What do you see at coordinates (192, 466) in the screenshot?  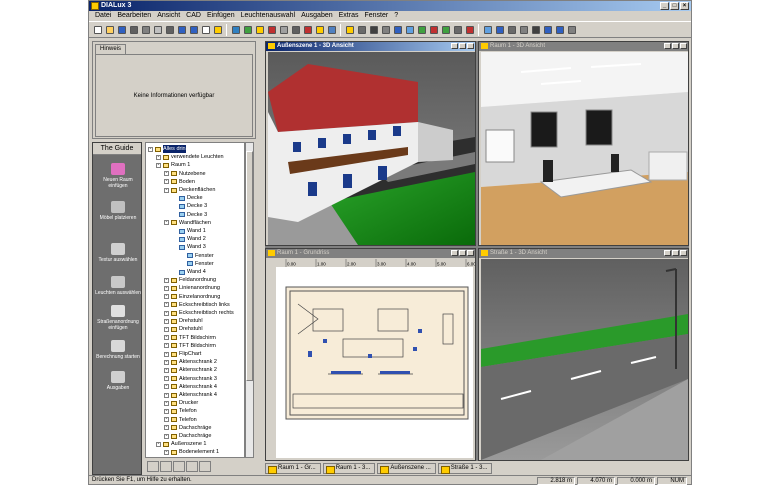 I see `luminaires-tab` at bounding box center [192, 466].